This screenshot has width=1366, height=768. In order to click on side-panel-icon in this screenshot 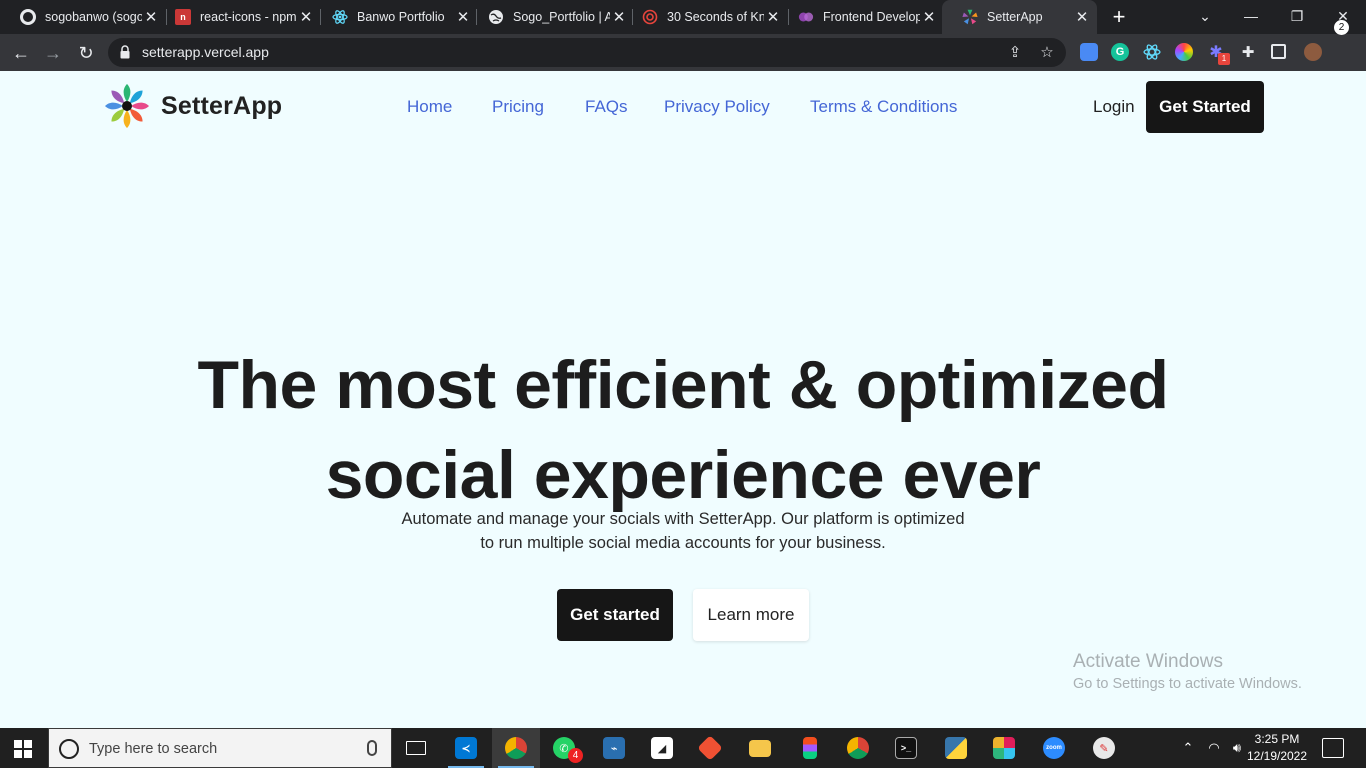, I will do `click(1278, 51)`.